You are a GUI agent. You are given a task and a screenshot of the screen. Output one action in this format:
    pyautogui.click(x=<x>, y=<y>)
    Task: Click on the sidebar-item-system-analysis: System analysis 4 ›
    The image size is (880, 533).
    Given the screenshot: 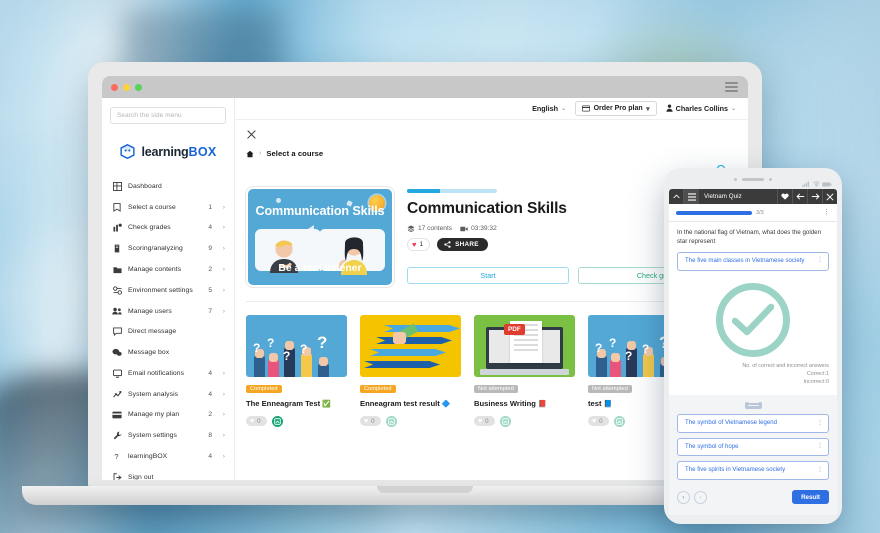 What is the action you would take?
    pyautogui.click(x=168, y=394)
    